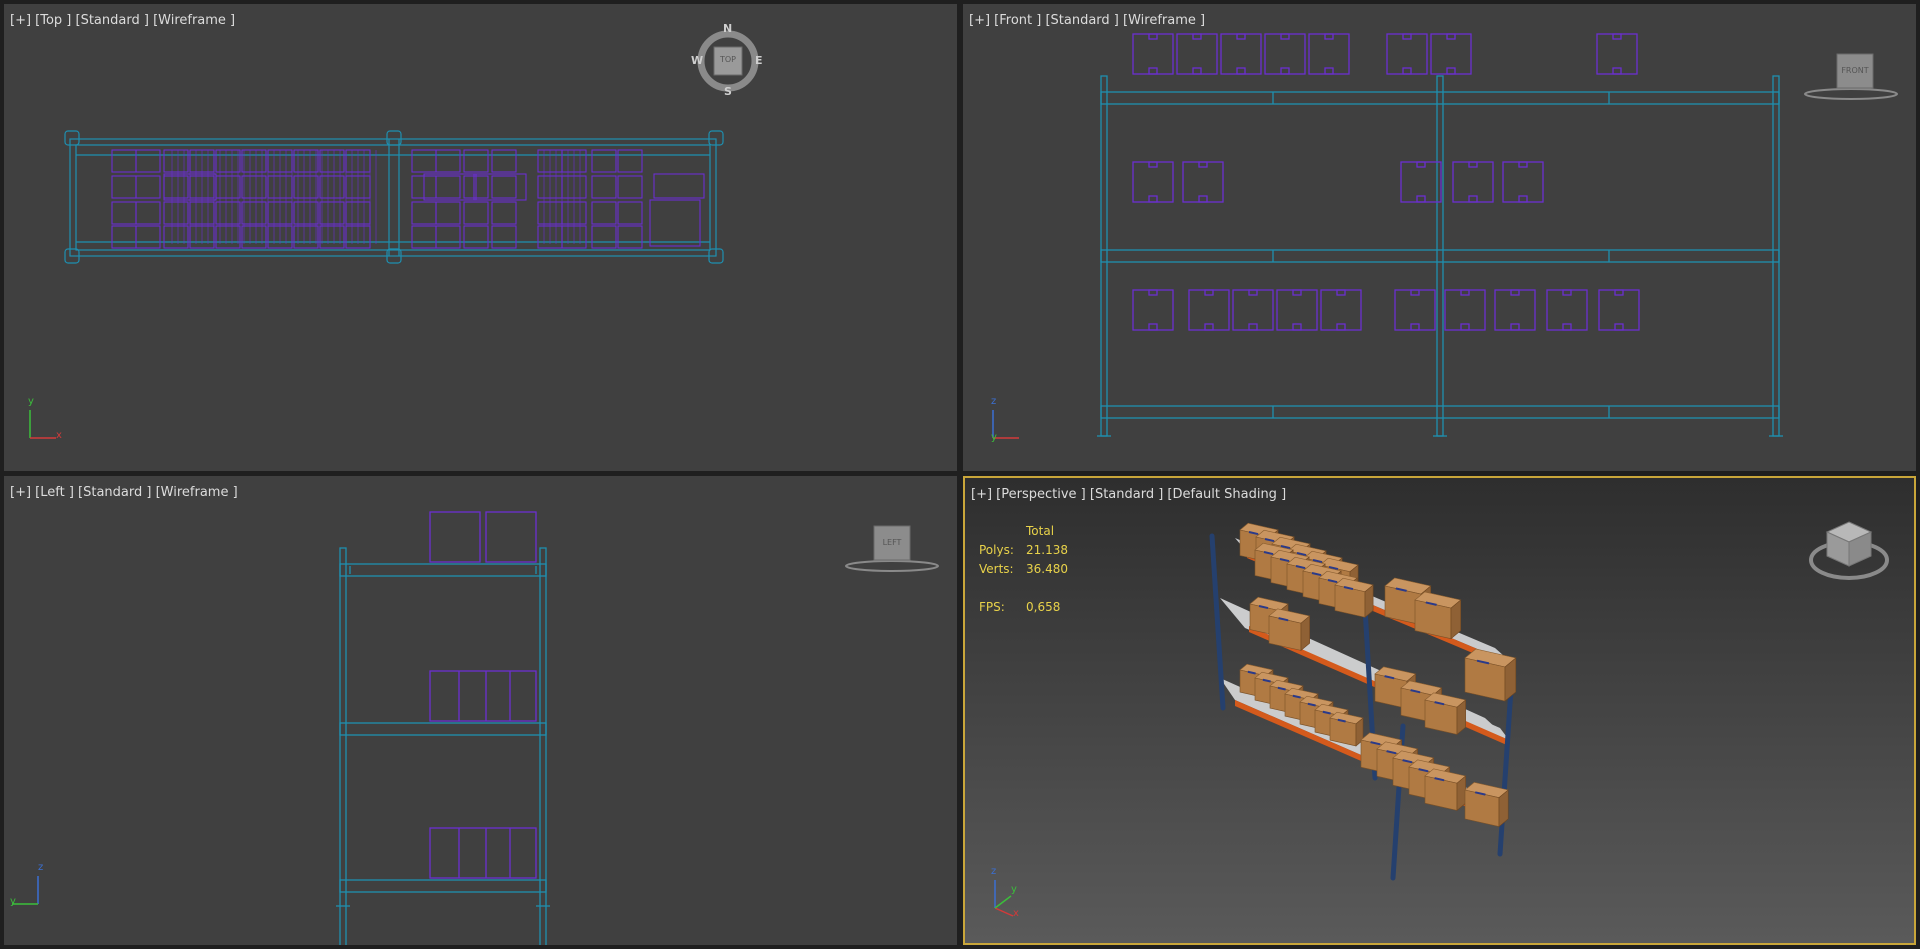  What do you see at coordinates (728, 28) in the screenshot?
I see `compass-n: N` at bounding box center [728, 28].